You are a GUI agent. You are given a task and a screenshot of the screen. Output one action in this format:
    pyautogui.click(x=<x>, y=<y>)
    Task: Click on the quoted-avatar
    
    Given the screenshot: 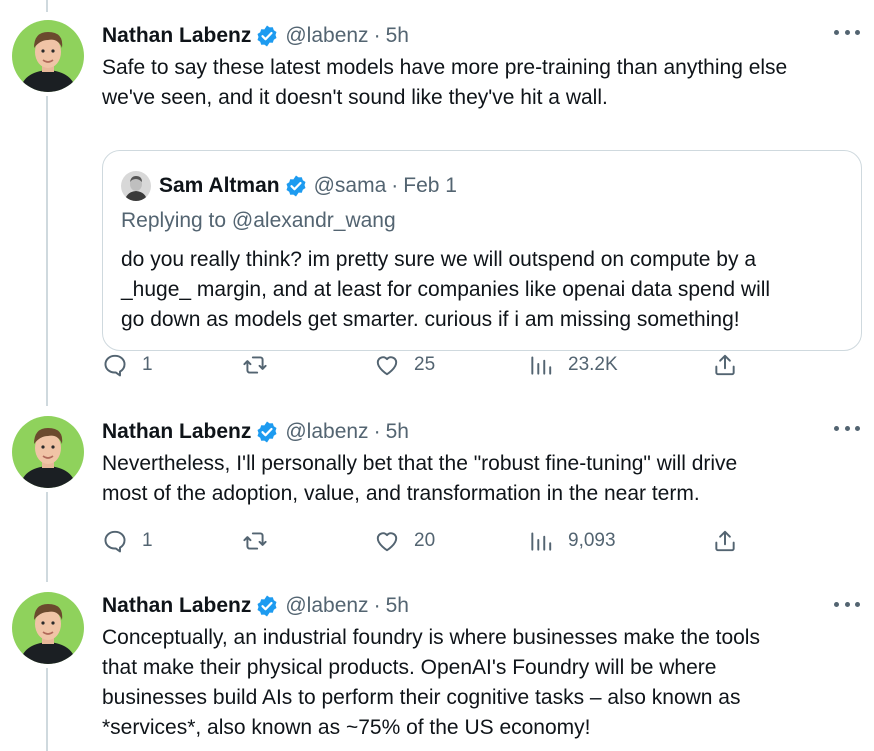 What is the action you would take?
    pyautogui.click(x=136, y=186)
    